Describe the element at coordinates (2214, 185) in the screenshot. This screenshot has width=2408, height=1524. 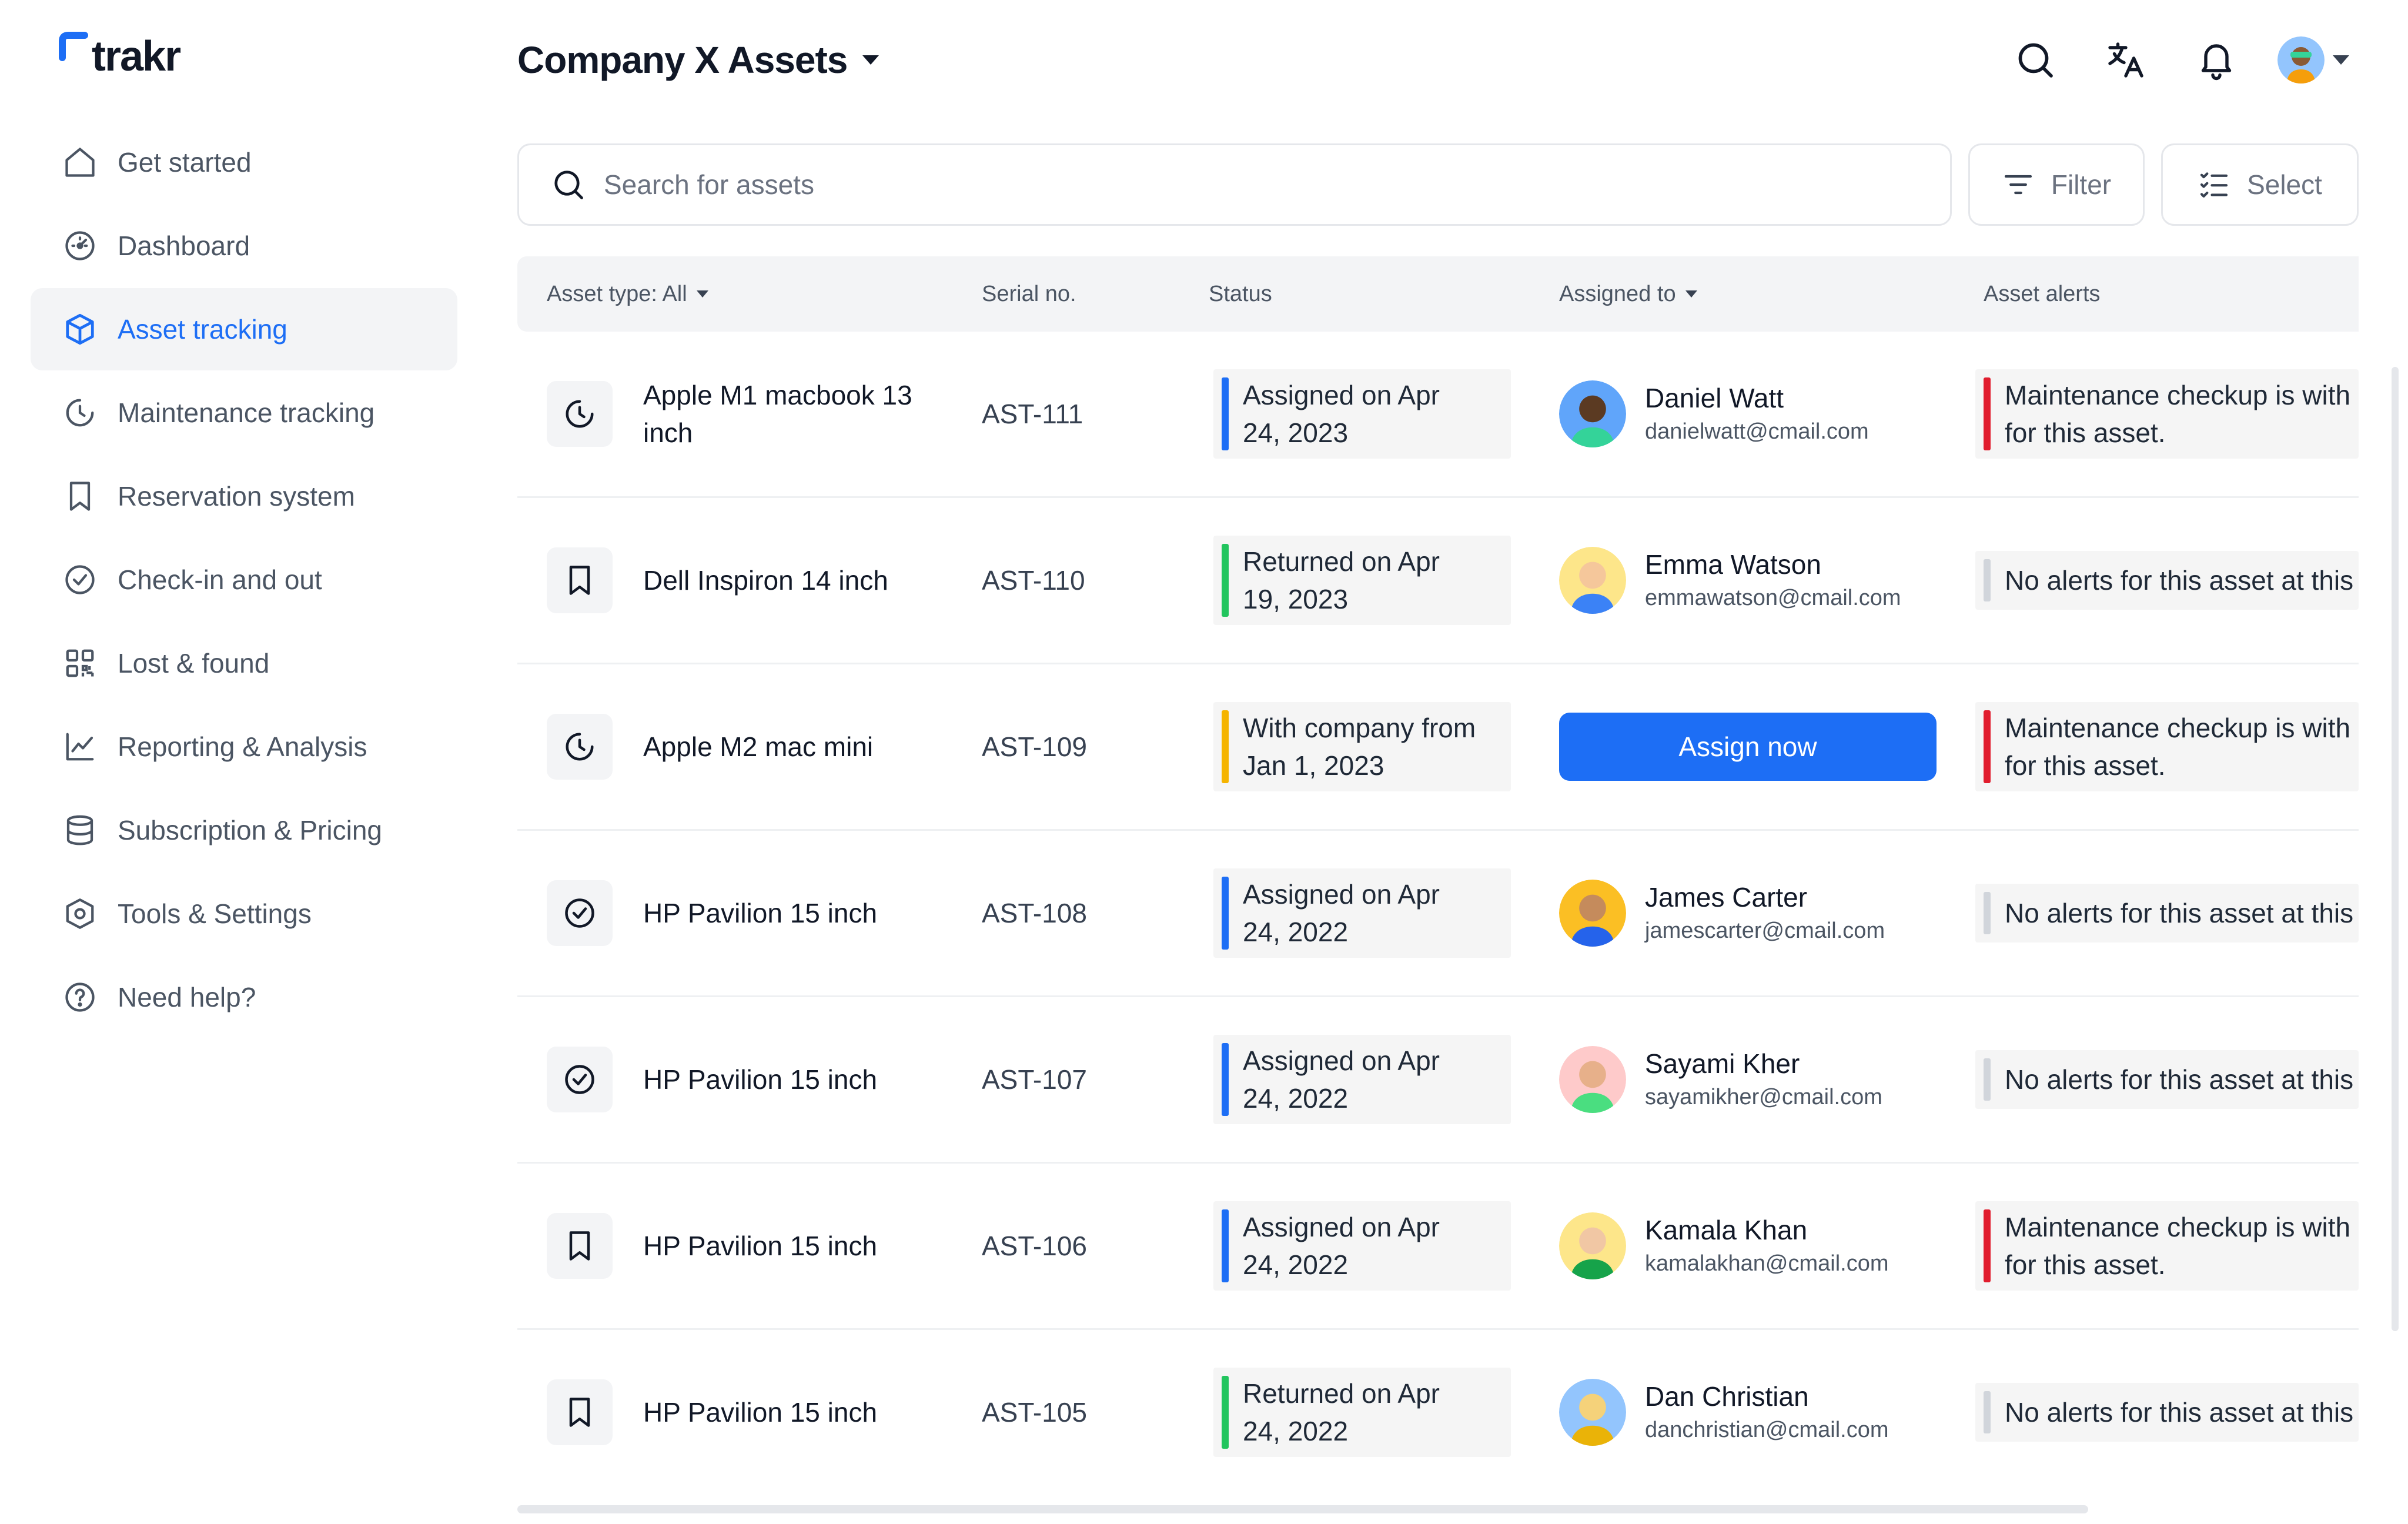
I see `checklist-icon` at that location.